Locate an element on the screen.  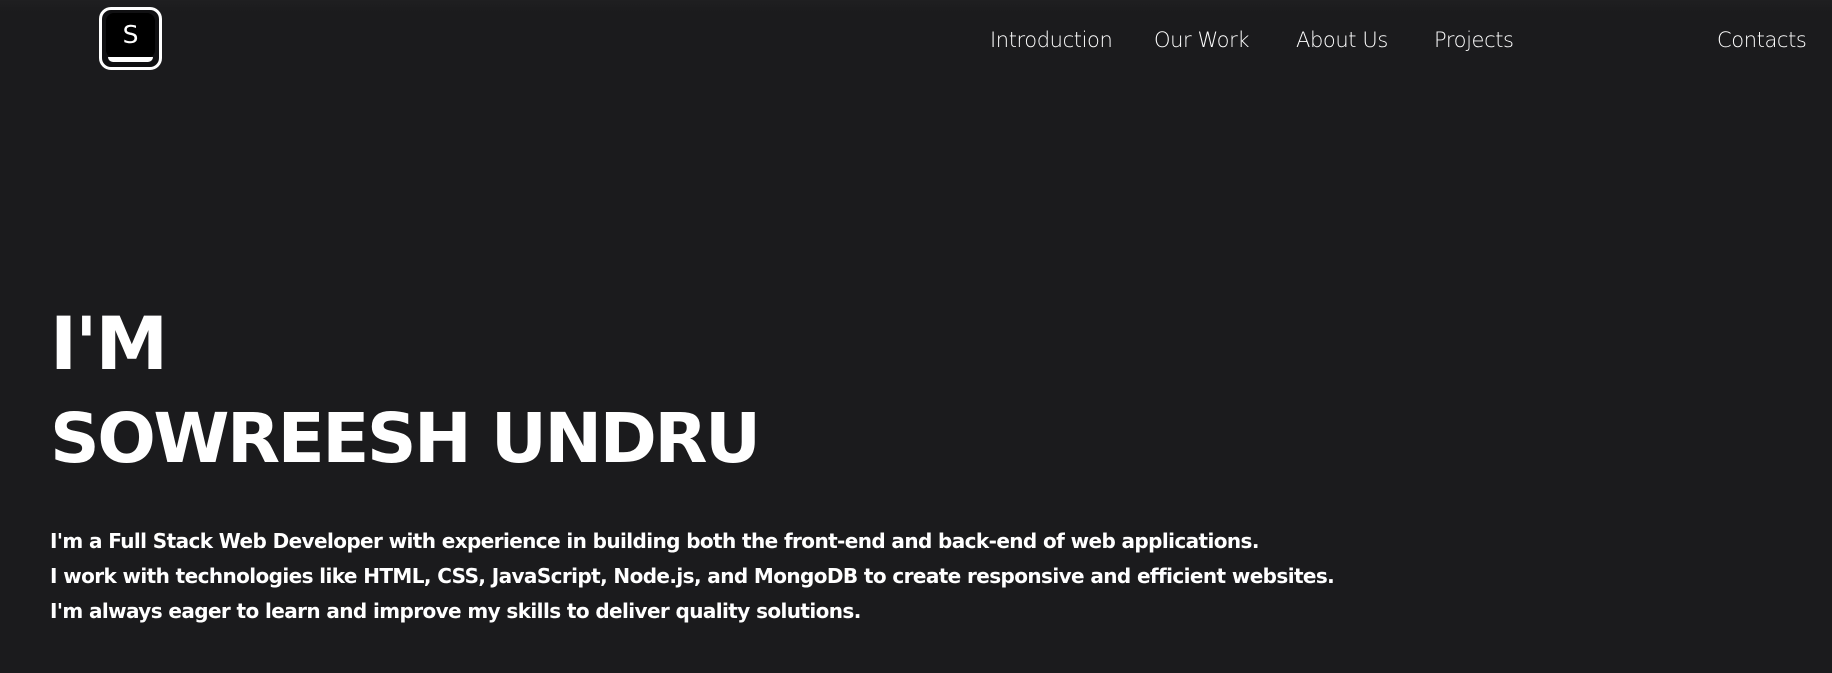
nav-link-projects: Projects is located at coordinates (1474, 40).